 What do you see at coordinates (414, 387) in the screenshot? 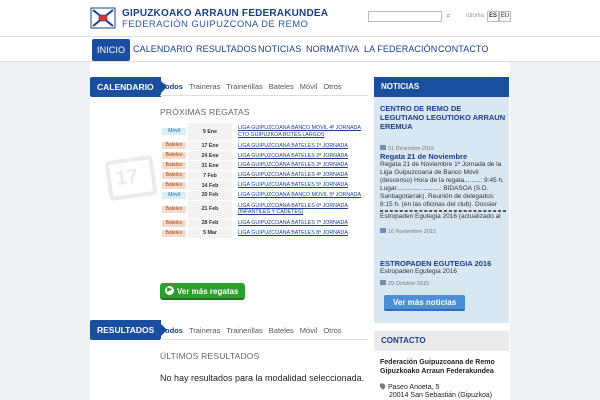
I see `contact-address-line1: Paseo Anoeta, 5` at bounding box center [414, 387].